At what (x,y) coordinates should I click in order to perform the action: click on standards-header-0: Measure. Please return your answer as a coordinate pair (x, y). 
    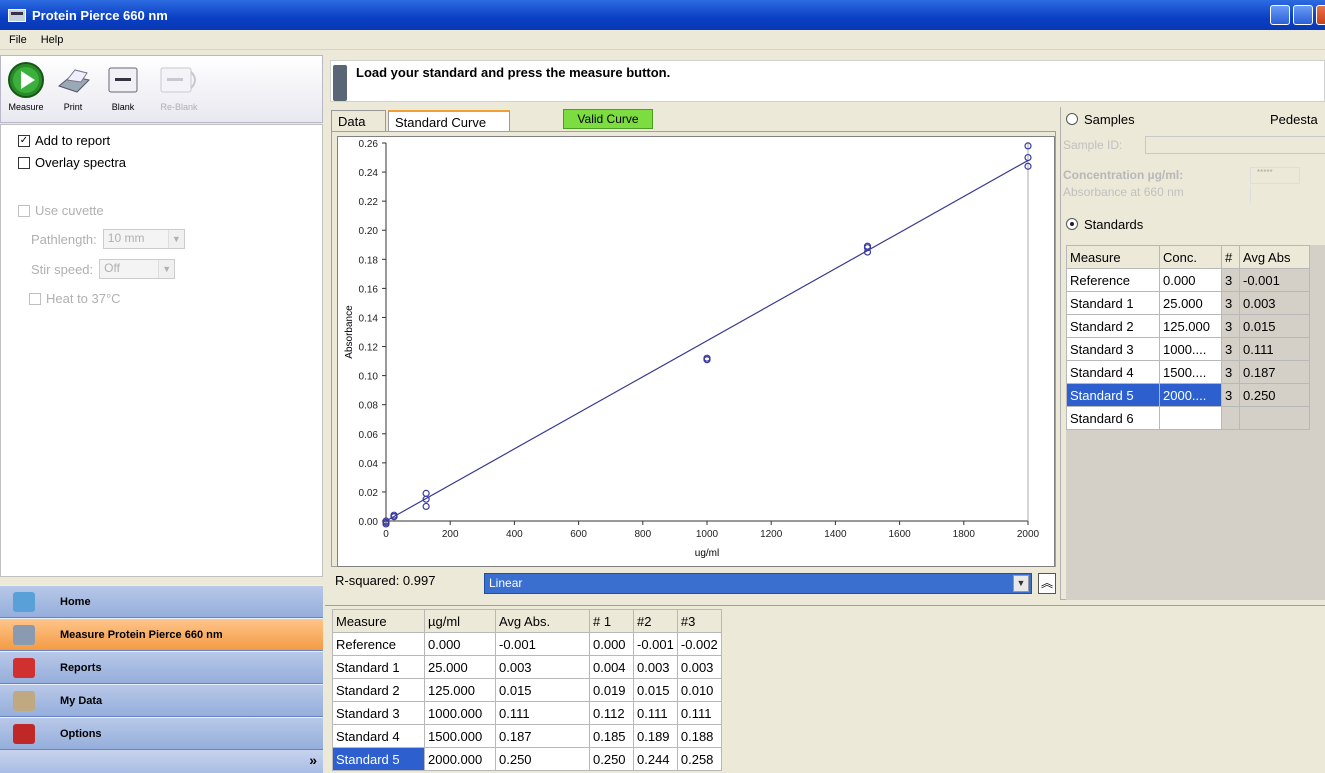
    Looking at the image, I should click on (1113, 257).